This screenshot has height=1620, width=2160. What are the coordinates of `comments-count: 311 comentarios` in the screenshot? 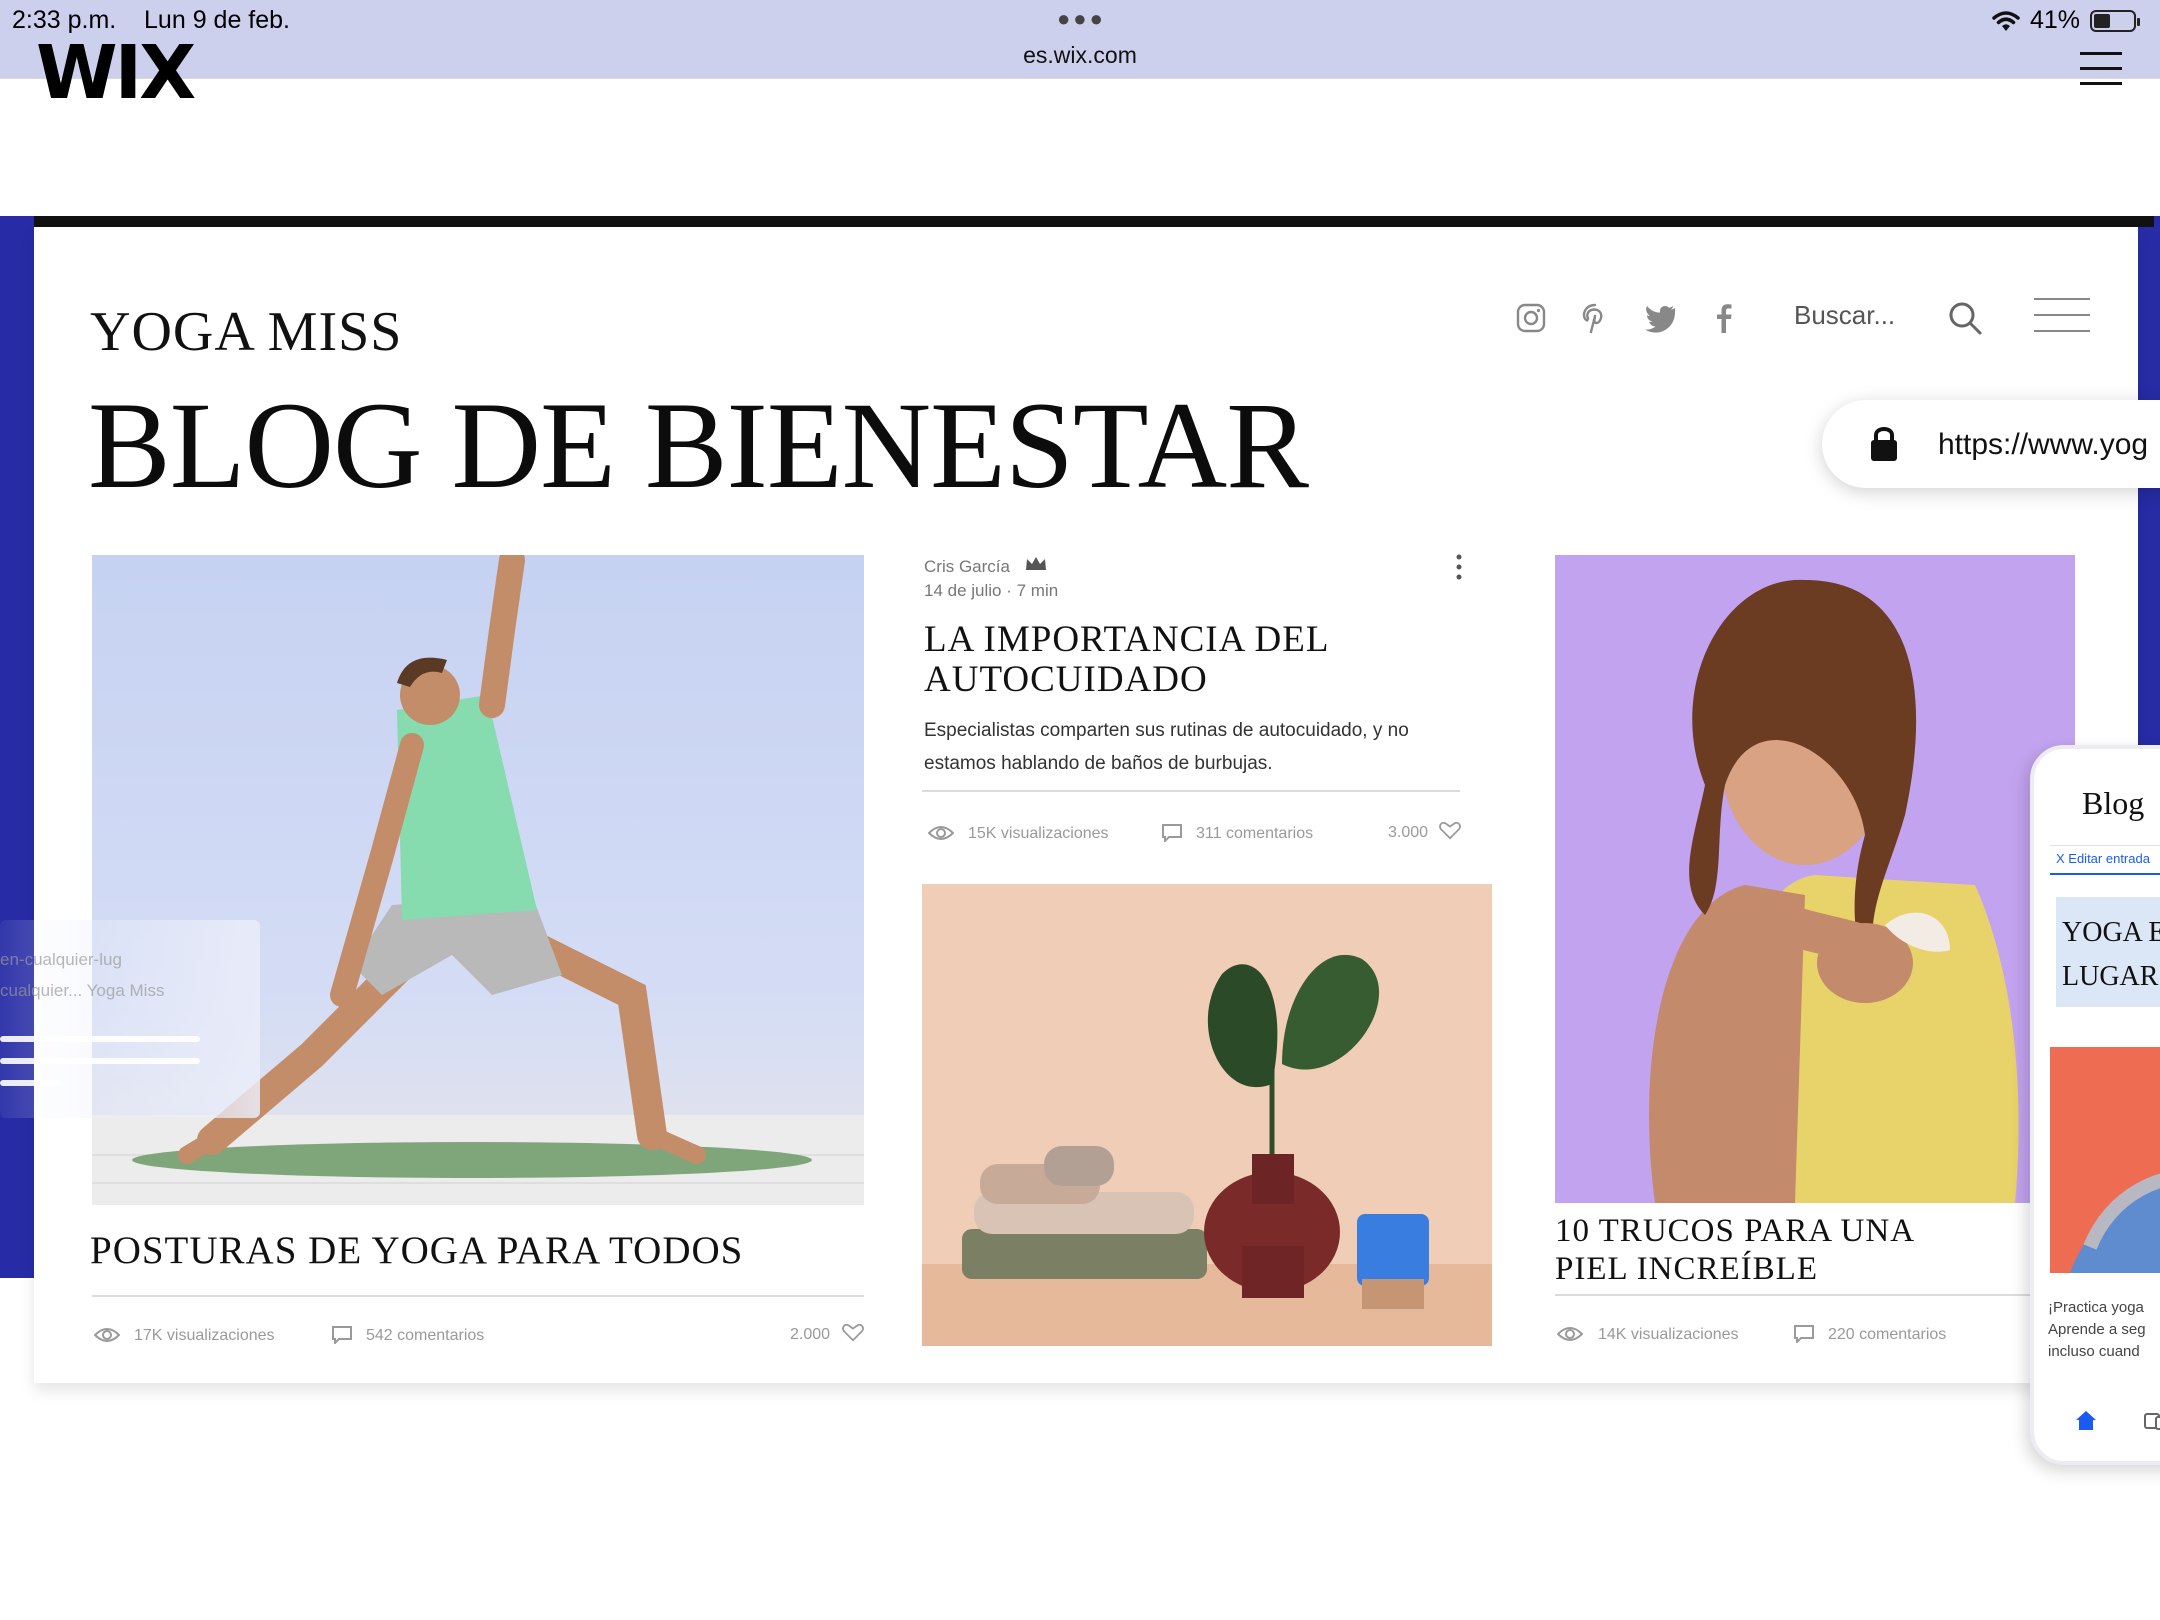 It's located at (1255, 833).